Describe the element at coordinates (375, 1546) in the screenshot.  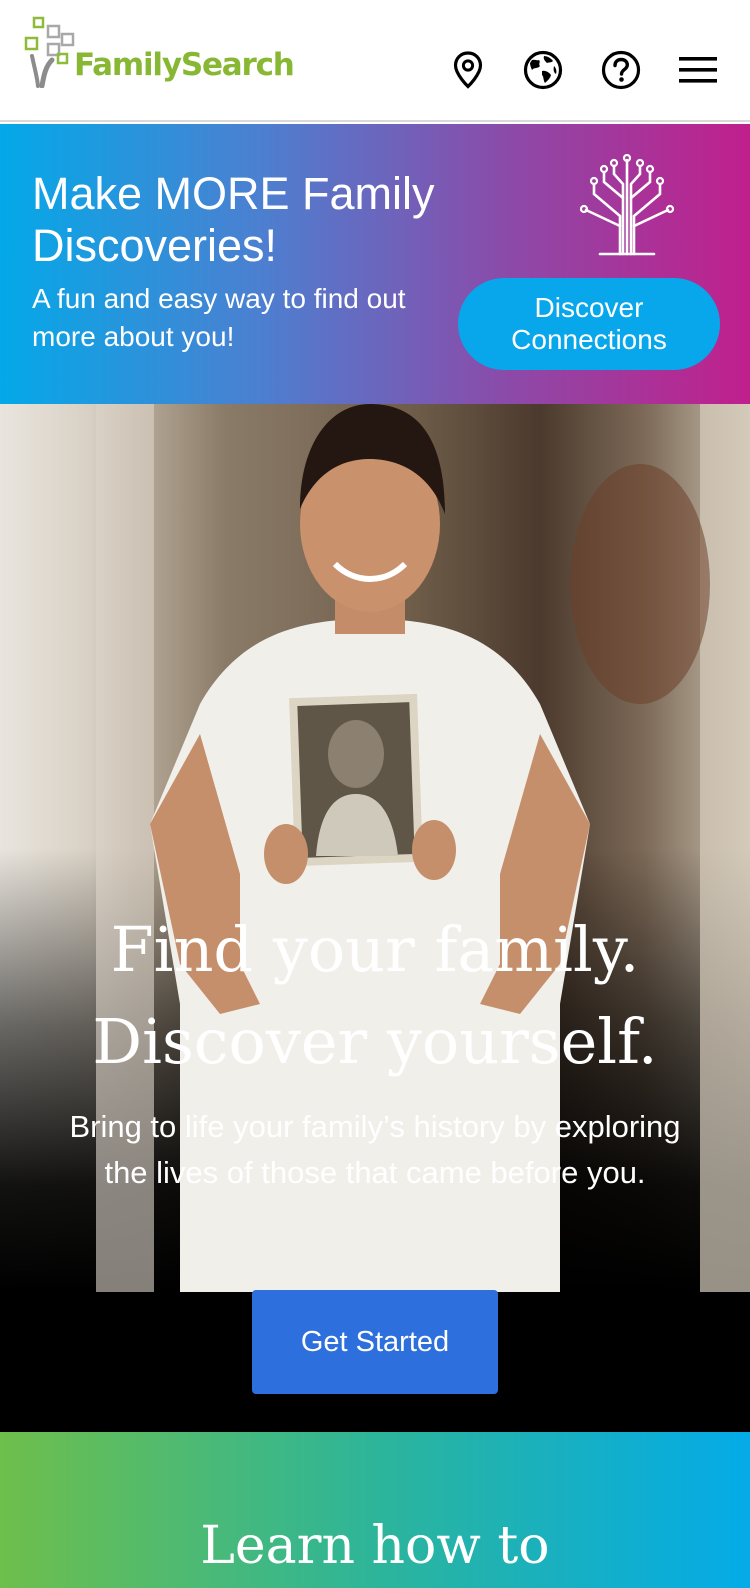
I see `learn-title: Learn how to` at that location.